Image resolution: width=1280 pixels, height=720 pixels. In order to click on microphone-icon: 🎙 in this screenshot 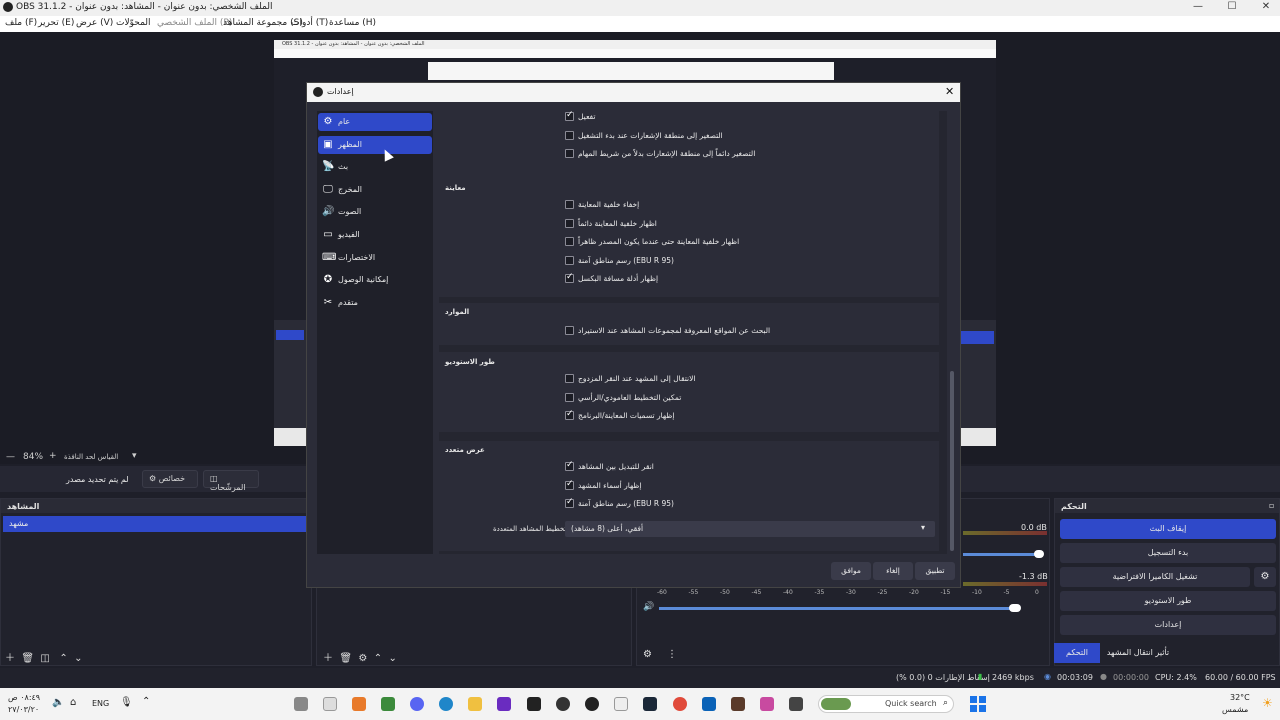, I will do `click(126, 702)`.